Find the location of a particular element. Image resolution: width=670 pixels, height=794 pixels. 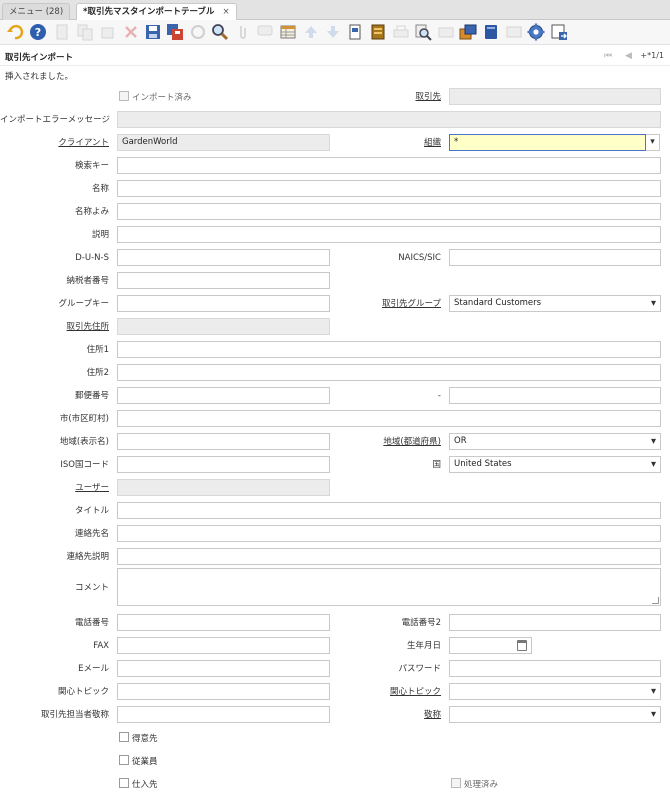

region-name-field is located at coordinates (223, 441).